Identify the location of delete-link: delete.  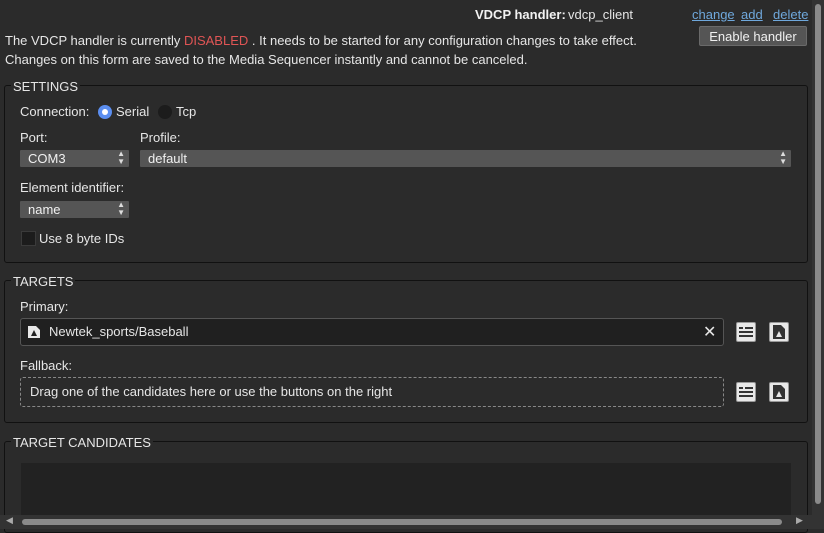
(790, 14).